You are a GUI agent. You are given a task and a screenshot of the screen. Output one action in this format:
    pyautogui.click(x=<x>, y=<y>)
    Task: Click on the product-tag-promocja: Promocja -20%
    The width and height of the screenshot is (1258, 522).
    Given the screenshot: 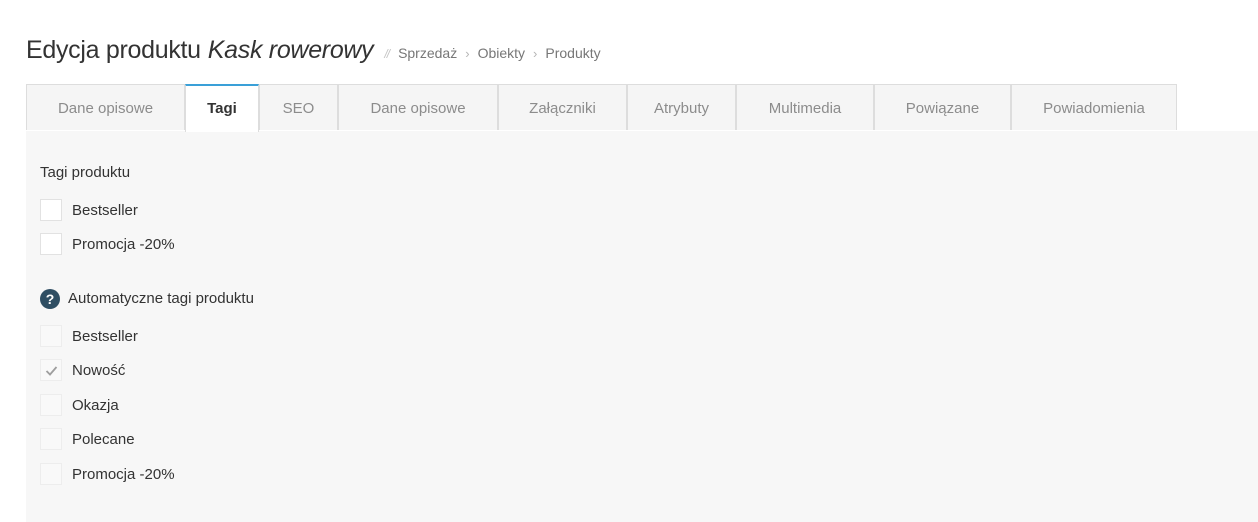 What is the action you would take?
    pyautogui.click(x=107, y=244)
    